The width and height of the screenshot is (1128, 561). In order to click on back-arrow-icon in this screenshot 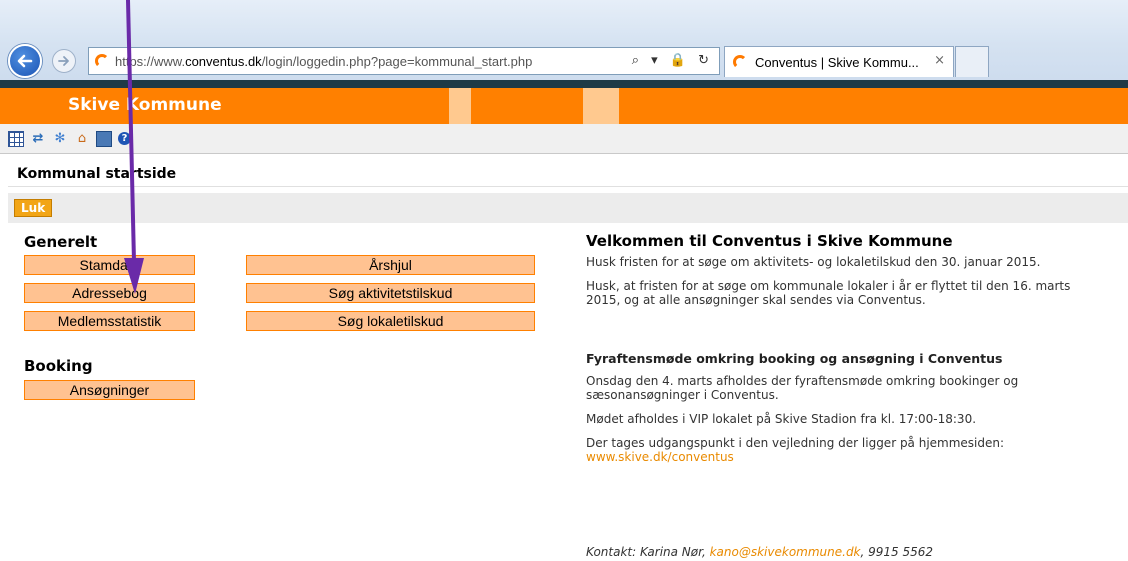, I will do `click(25, 61)`.